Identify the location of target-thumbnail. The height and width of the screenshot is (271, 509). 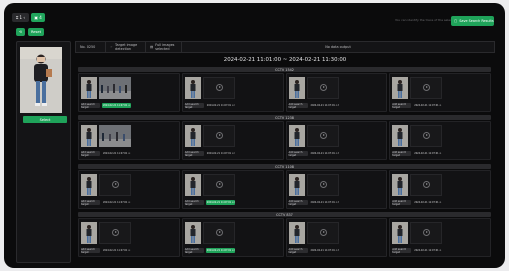
(41, 80).